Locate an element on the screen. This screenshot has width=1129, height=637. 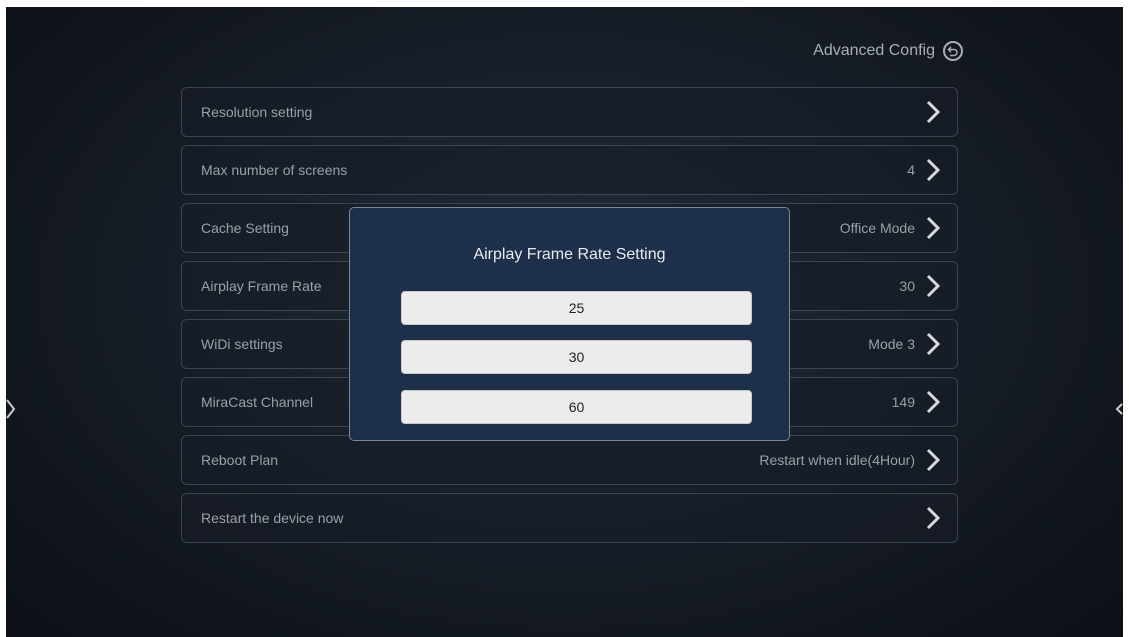
menu-item-resolution: Resolution setting is located at coordinates (569, 112).